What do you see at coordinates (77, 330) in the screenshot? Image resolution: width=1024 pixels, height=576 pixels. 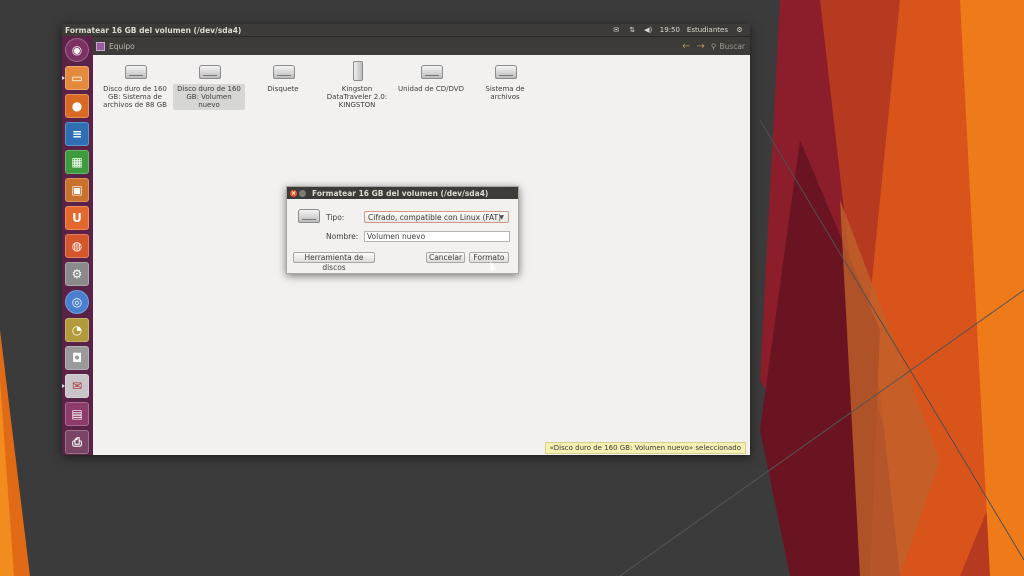 I see `disk-usage-icon: ◔` at bounding box center [77, 330].